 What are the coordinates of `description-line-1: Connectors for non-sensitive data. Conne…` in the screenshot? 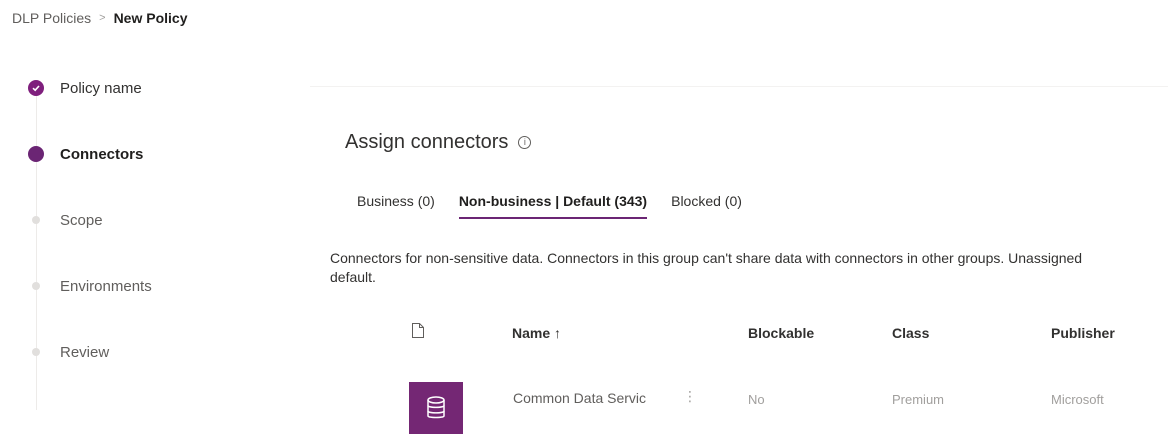 It's located at (706, 258).